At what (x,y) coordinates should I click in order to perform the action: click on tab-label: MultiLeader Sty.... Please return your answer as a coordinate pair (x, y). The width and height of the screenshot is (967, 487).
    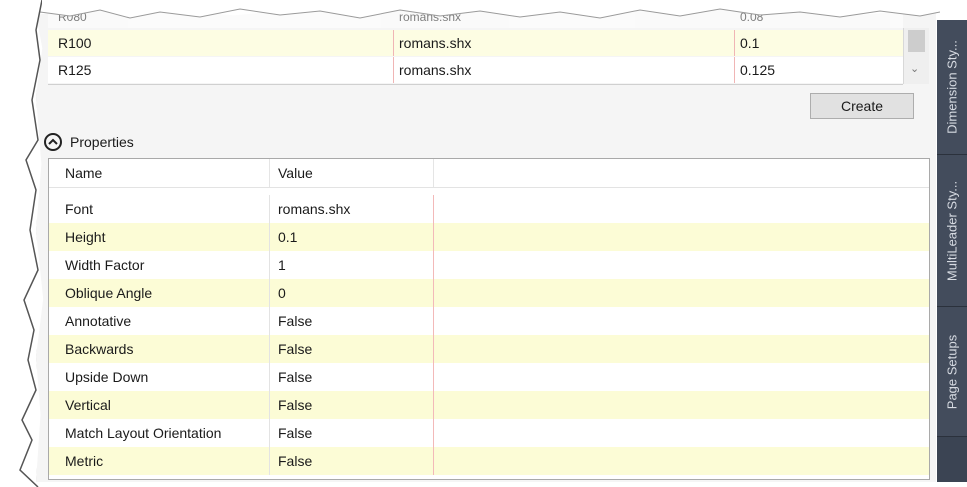
    Looking at the image, I should click on (952, 230).